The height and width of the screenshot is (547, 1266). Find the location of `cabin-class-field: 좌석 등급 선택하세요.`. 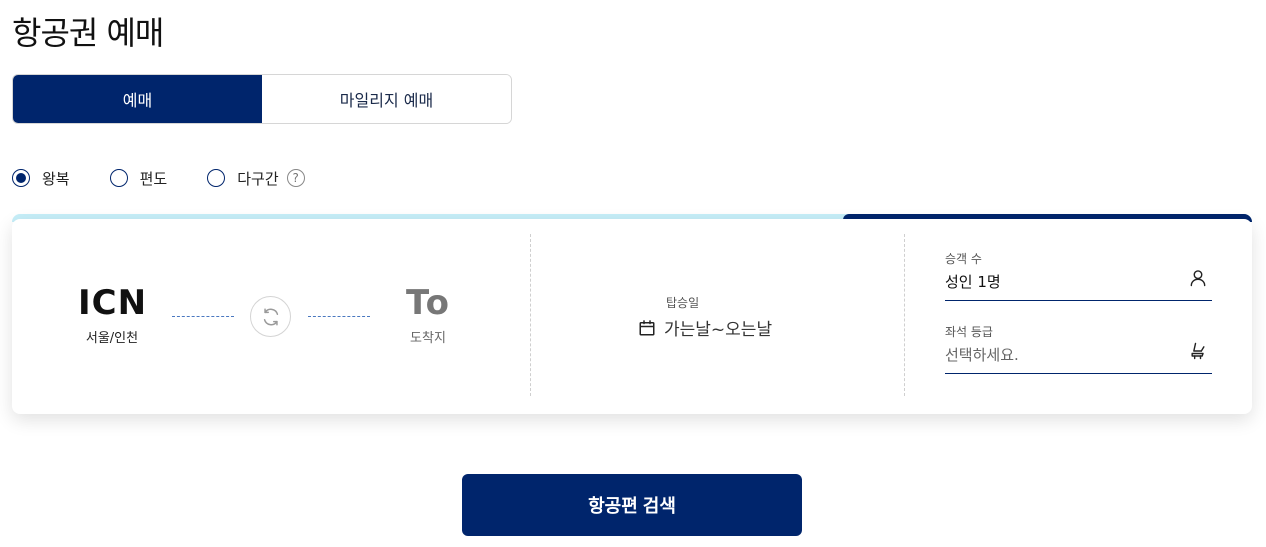

cabin-class-field: 좌석 등급 선택하세요. is located at coordinates (1078, 348).